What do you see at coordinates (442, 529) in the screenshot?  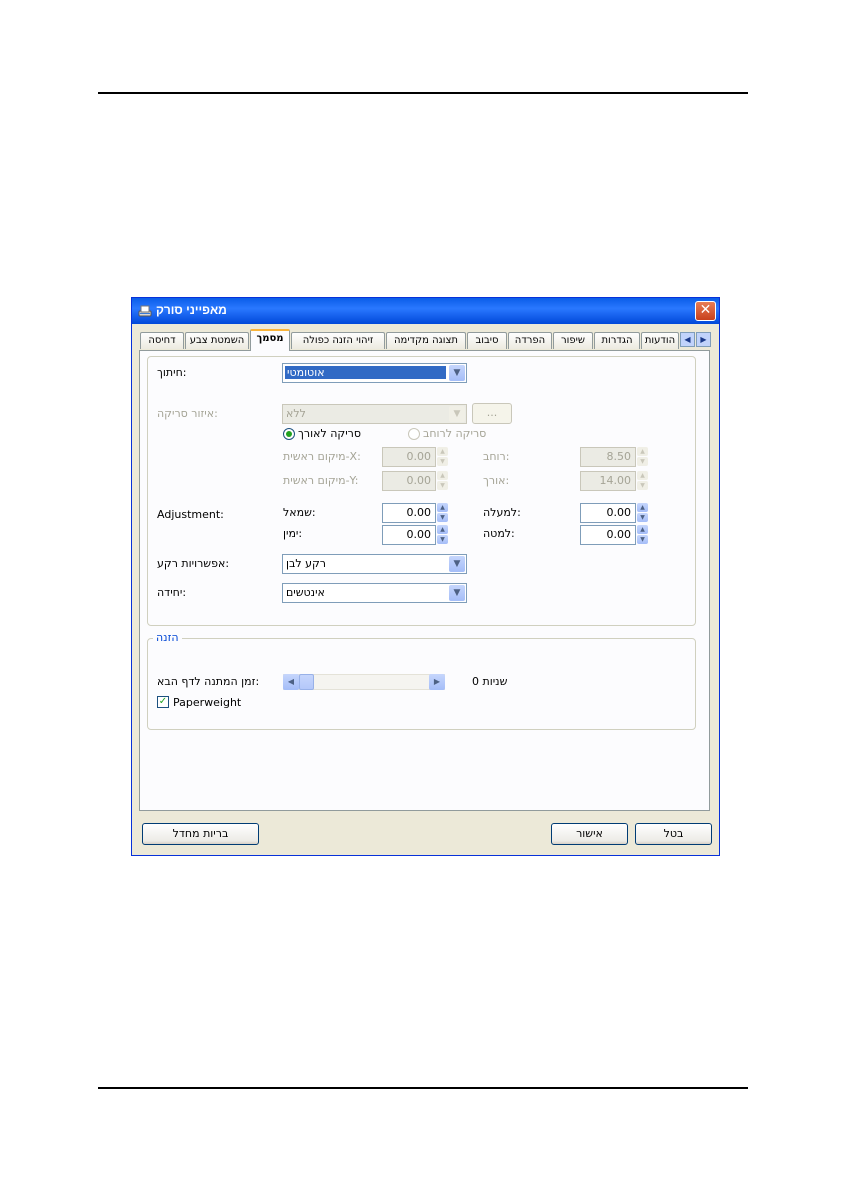 I see `adjust-right-up-button: ▲` at bounding box center [442, 529].